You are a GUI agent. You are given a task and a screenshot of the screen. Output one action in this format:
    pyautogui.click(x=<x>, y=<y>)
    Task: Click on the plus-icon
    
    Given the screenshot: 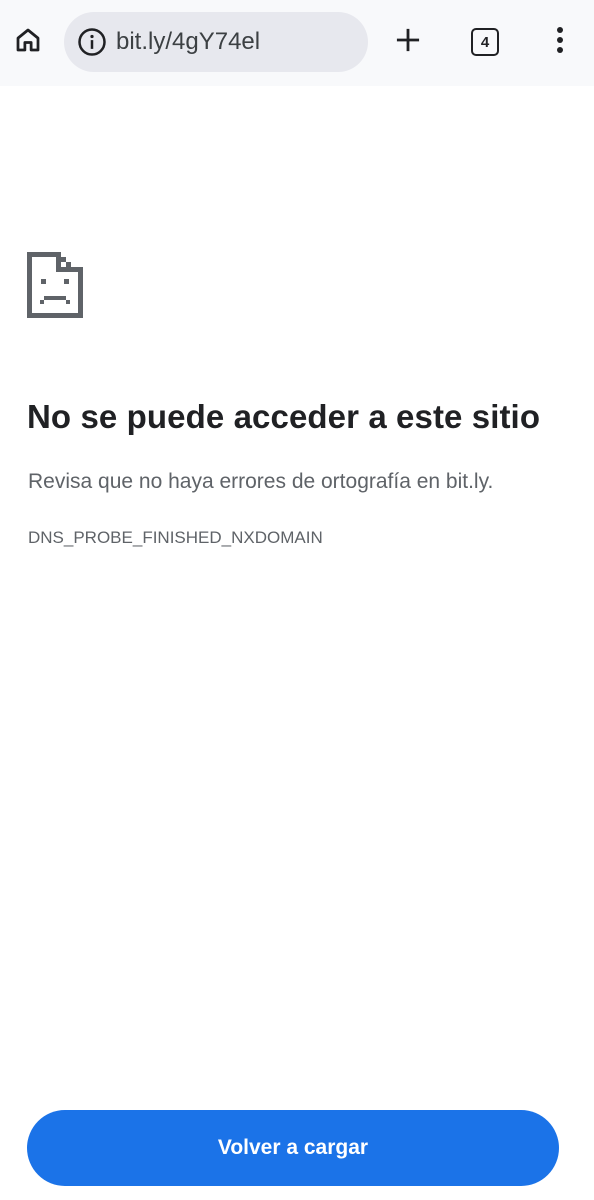 What is the action you would take?
    pyautogui.click(x=408, y=42)
    